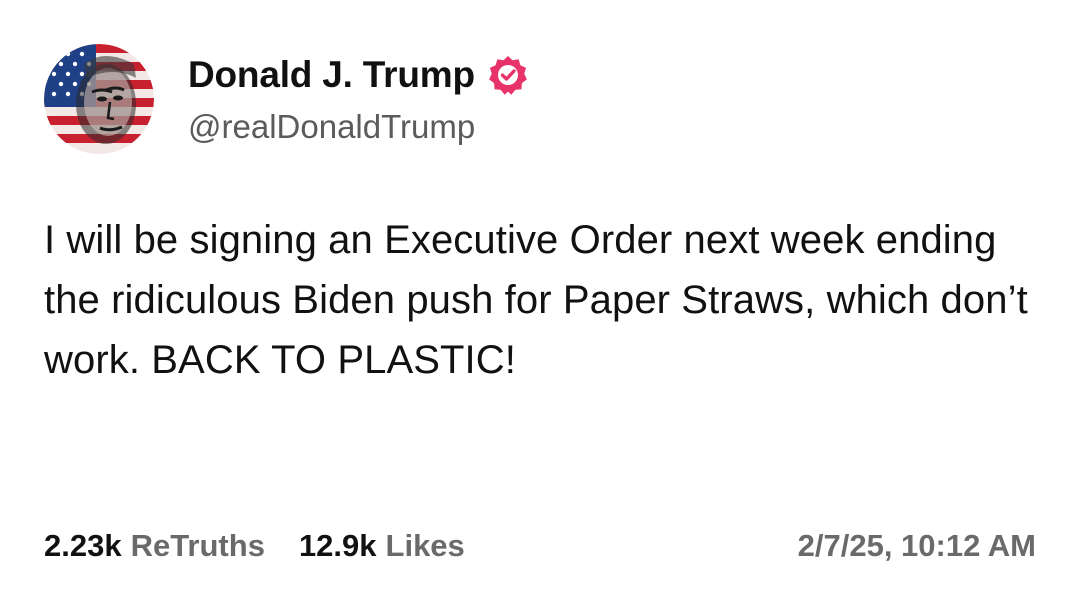  What do you see at coordinates (358, 100) in the screenshot?
I see `author-identity: Donald J. Trump @realDonaldTrump` at bounding box center [358, 100].